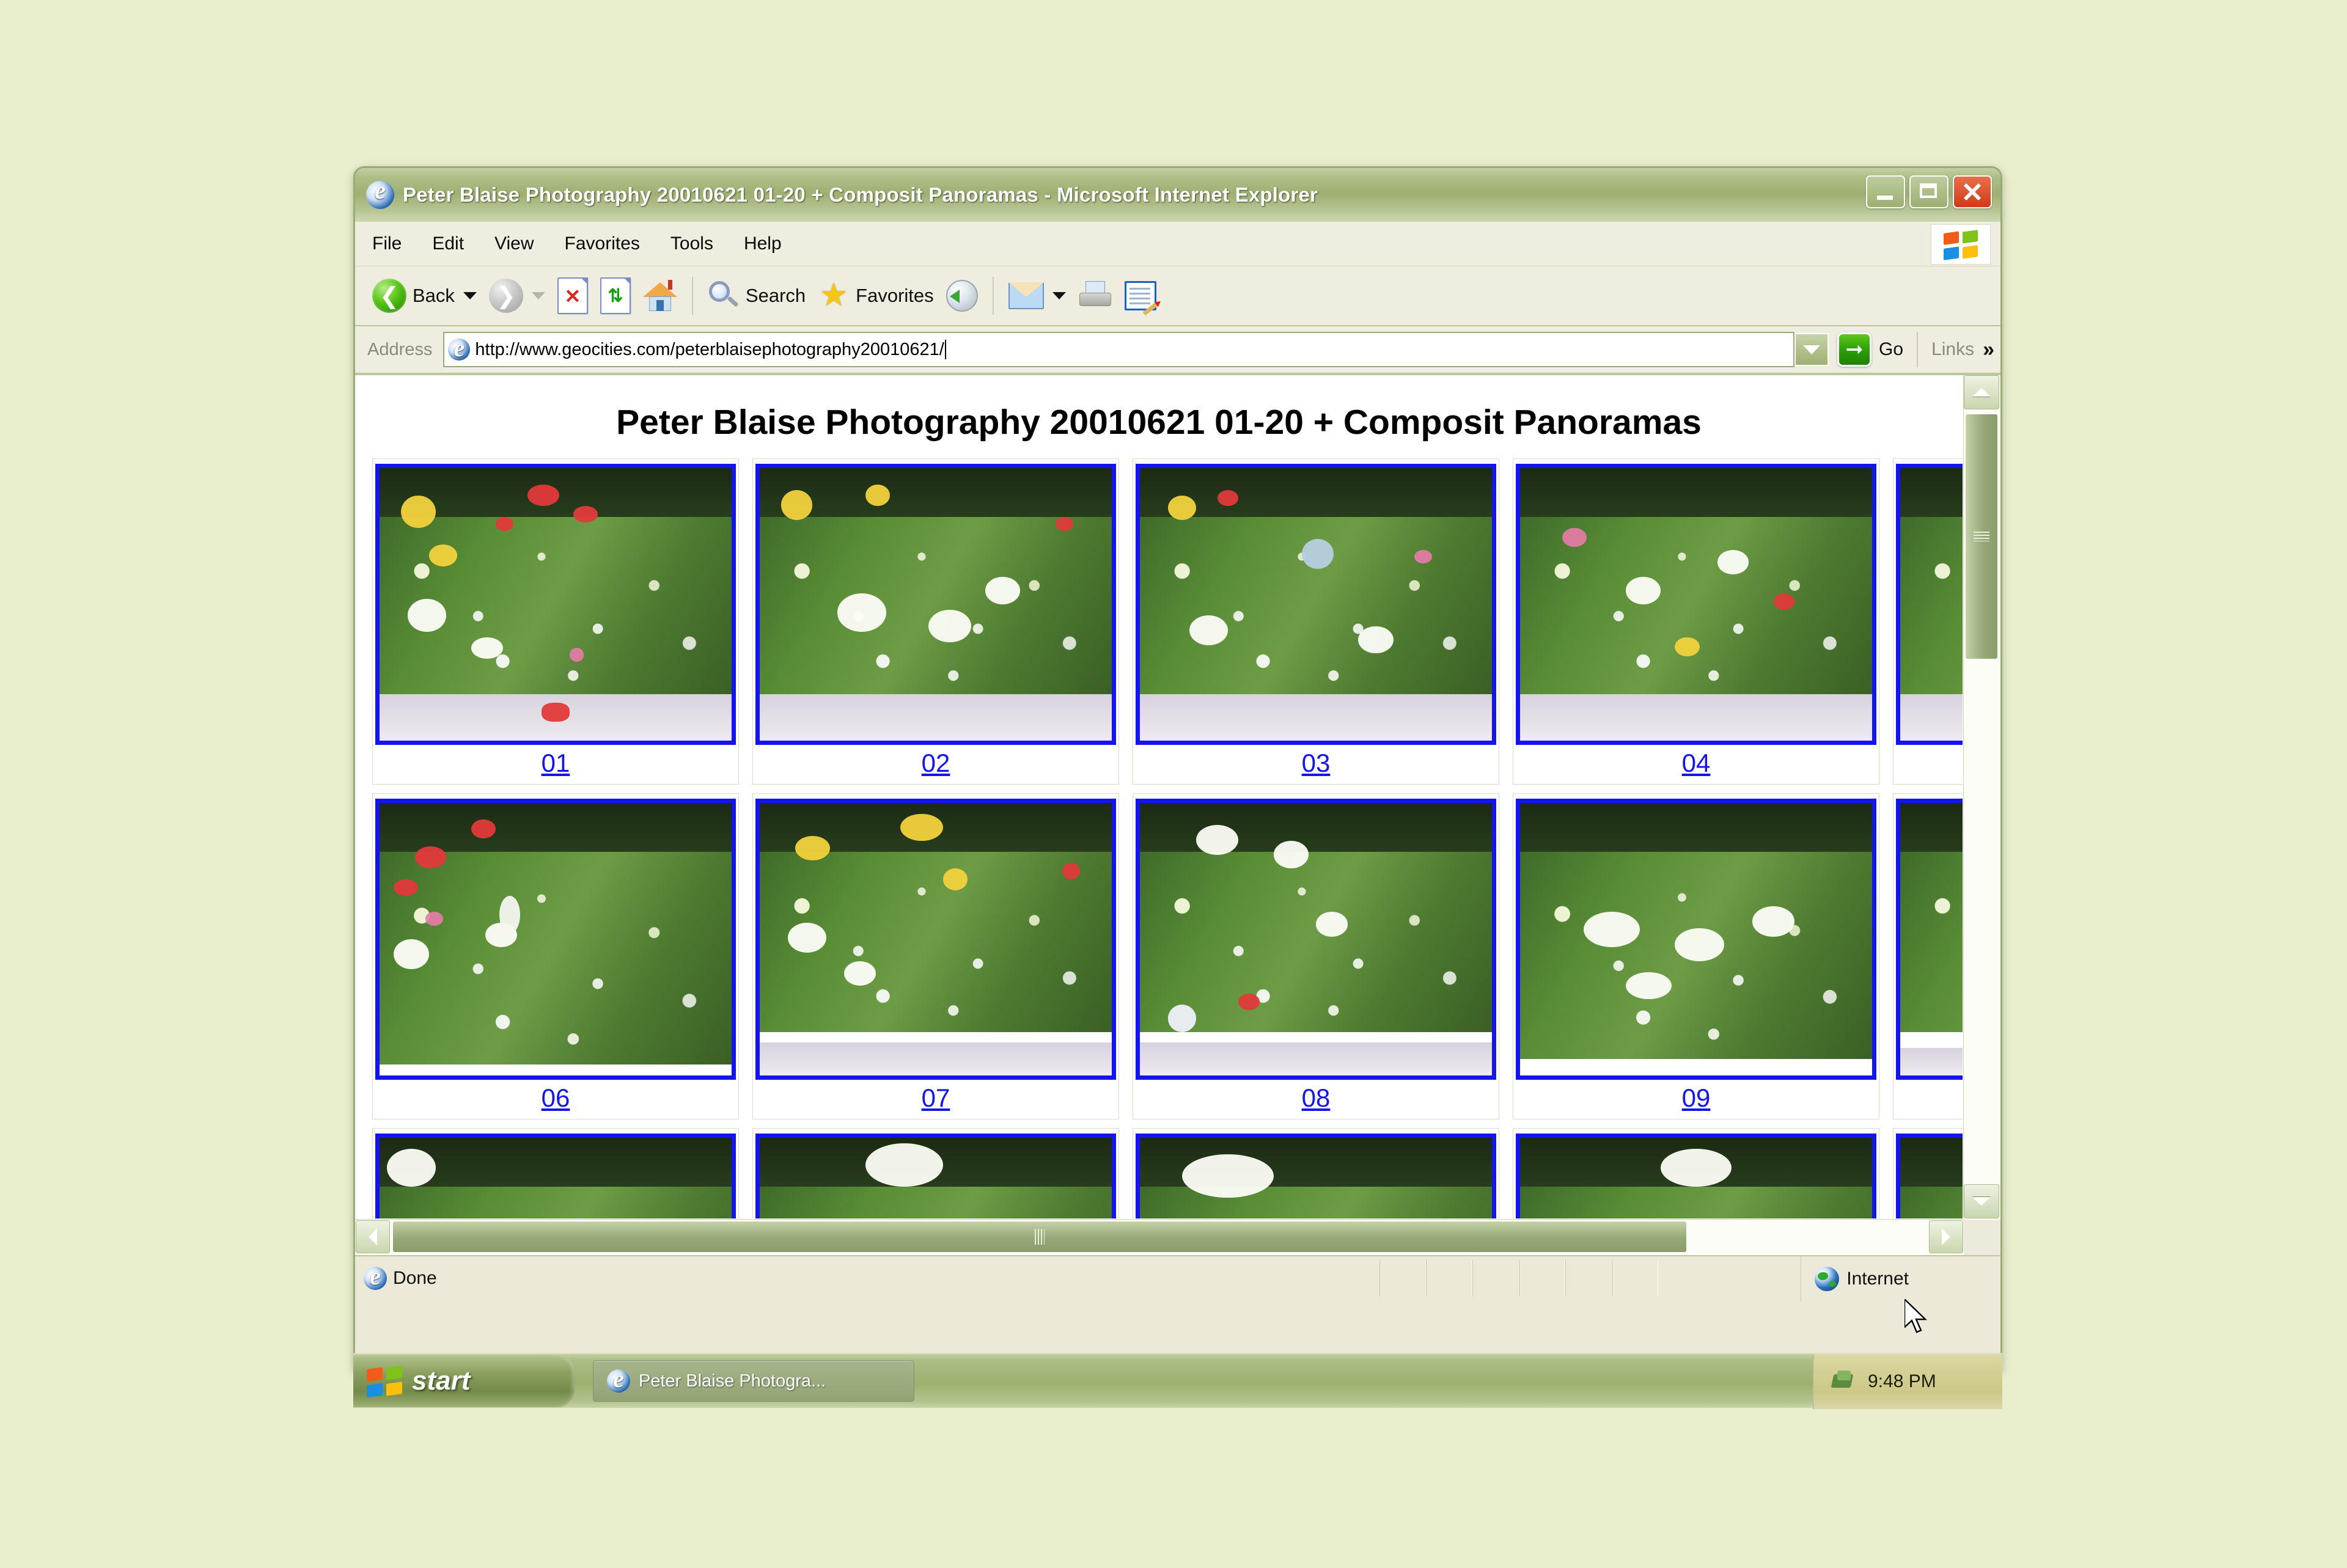 This screenshot has width=2347, height=1568. I want to click on text-cursor, so click(945, 349).